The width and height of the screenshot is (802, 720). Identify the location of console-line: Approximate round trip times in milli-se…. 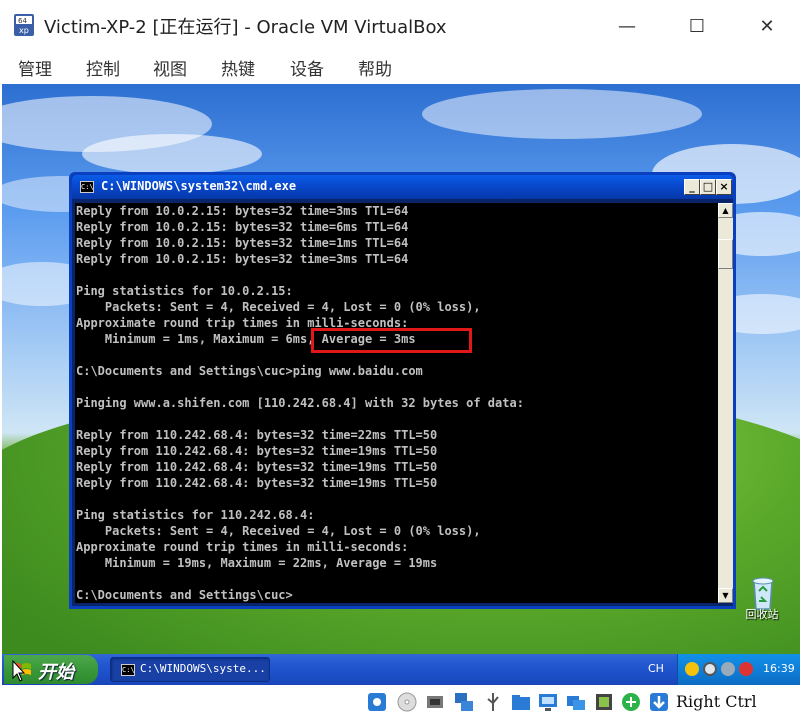
(242, 547).